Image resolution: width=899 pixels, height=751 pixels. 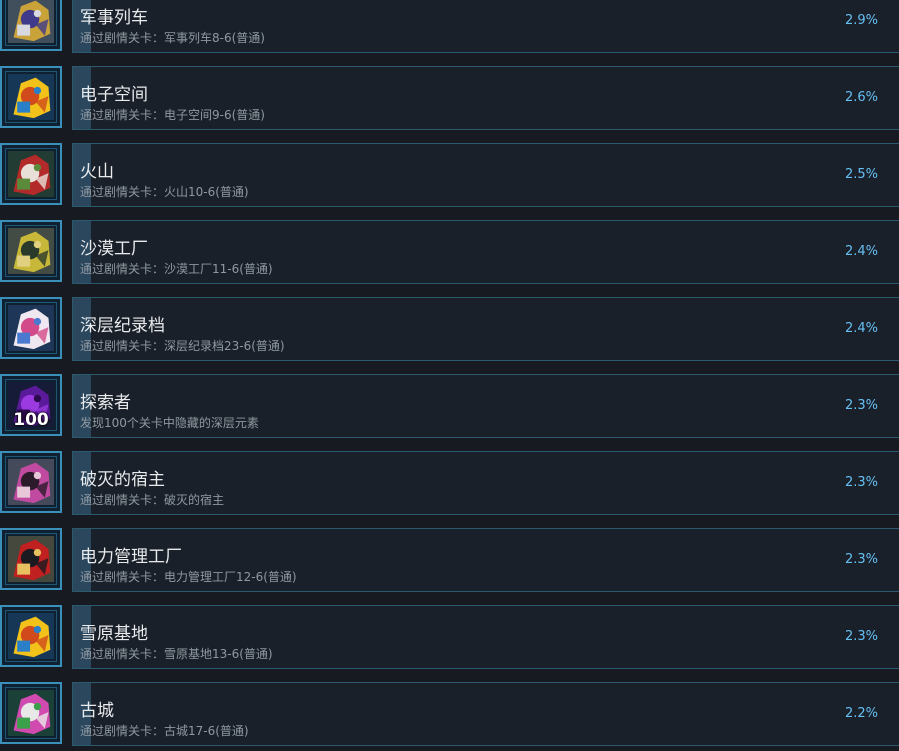 I want to click on achievement-title: 电子空间, so click(x=114, y=95).